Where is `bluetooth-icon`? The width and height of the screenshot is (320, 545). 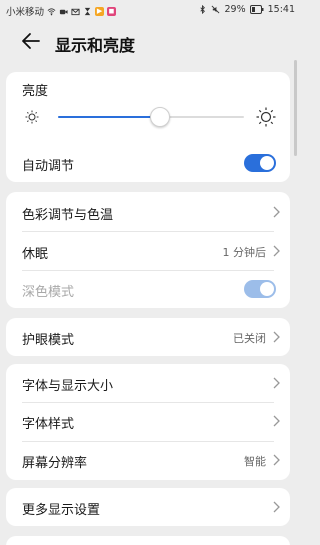
bluetooth-icon is located at coordinates (203, 9).